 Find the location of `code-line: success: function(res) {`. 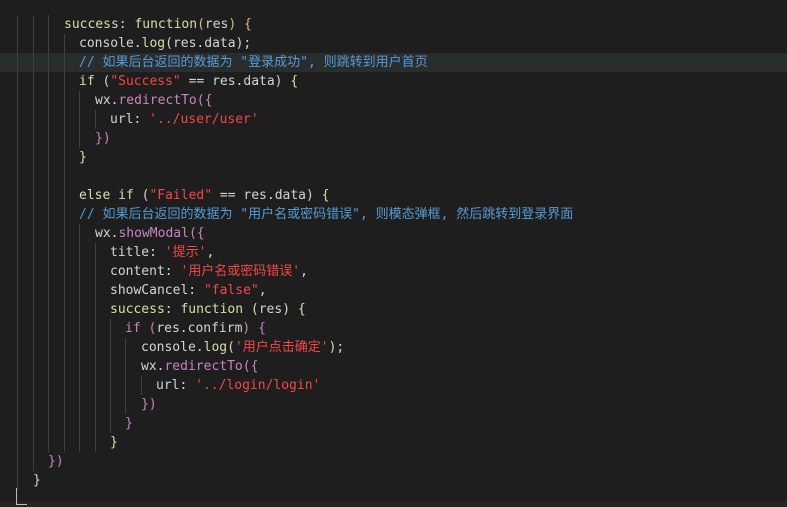

code-line: success: function(res) { is located at coordinates (393, 24).